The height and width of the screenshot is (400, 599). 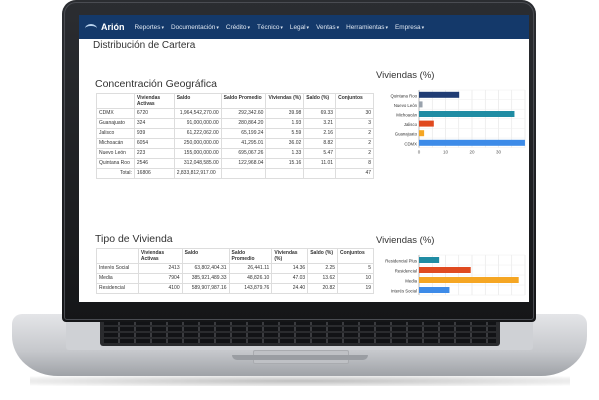 What do you see at coordinates (411, 124) in the screenshot?
I see `category-label: Jalisco` at bounding box center [411, 124].